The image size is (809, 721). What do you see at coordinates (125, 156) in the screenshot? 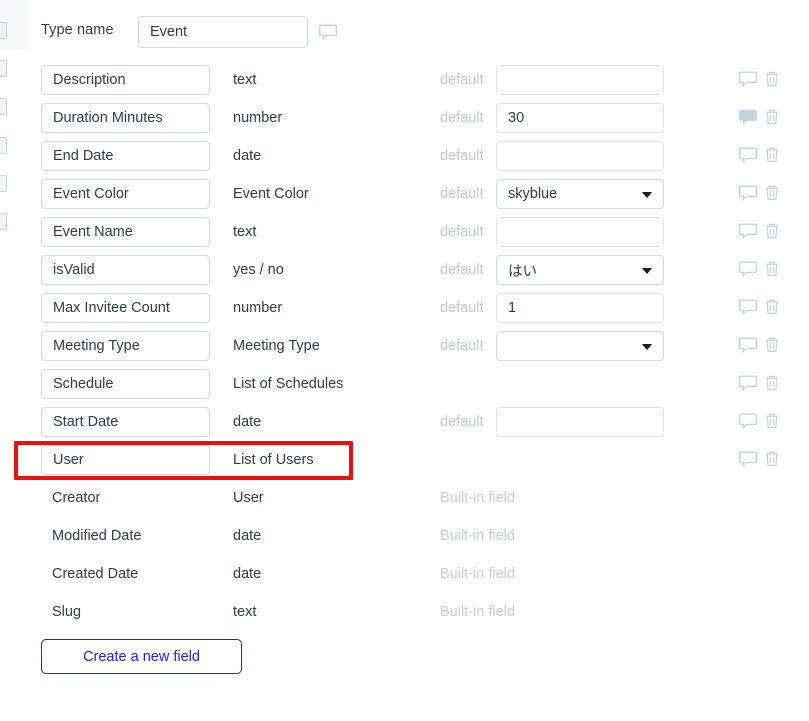
I see `field-name-input: End Date` at bounding box center [125, 156].